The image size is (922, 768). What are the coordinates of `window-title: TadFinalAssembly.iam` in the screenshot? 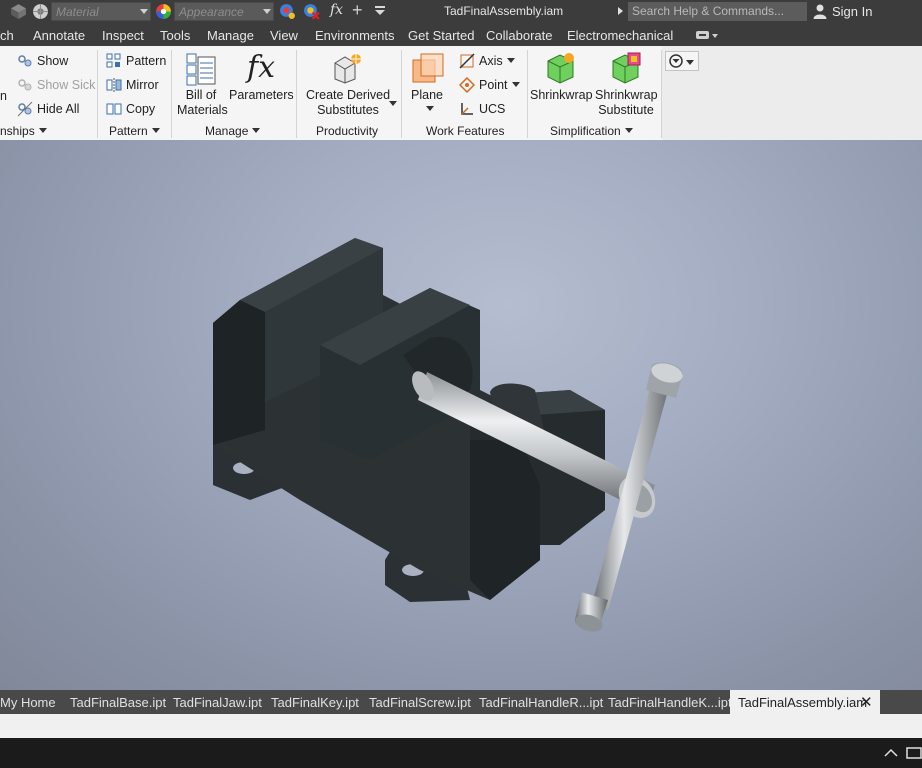 It's located at (504, 11).